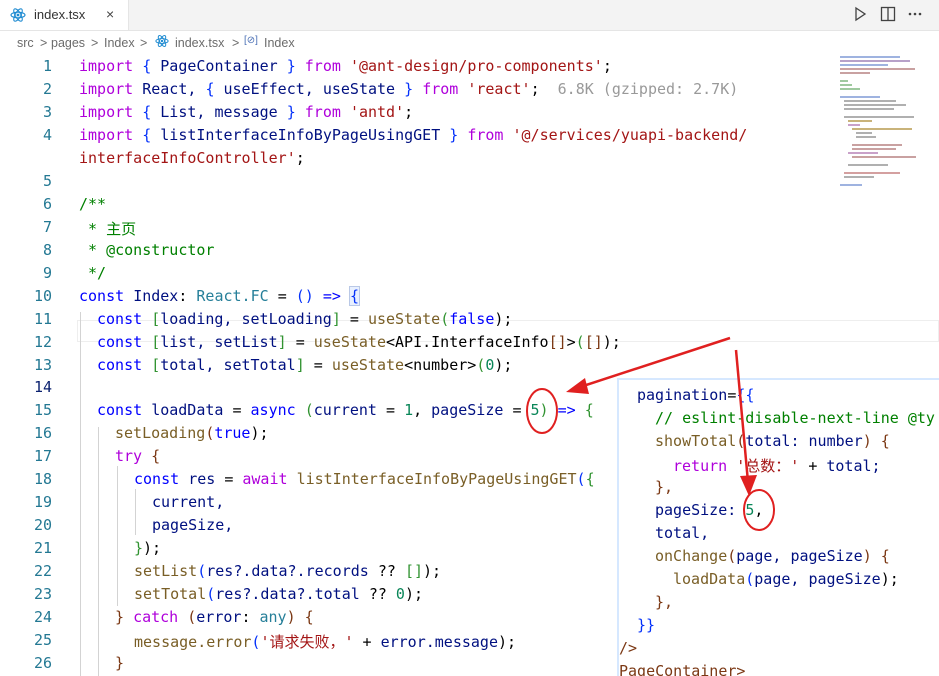 The width and height of the screenshot is (939, 676). I want to click on code-line: current,, so click(188, 502).